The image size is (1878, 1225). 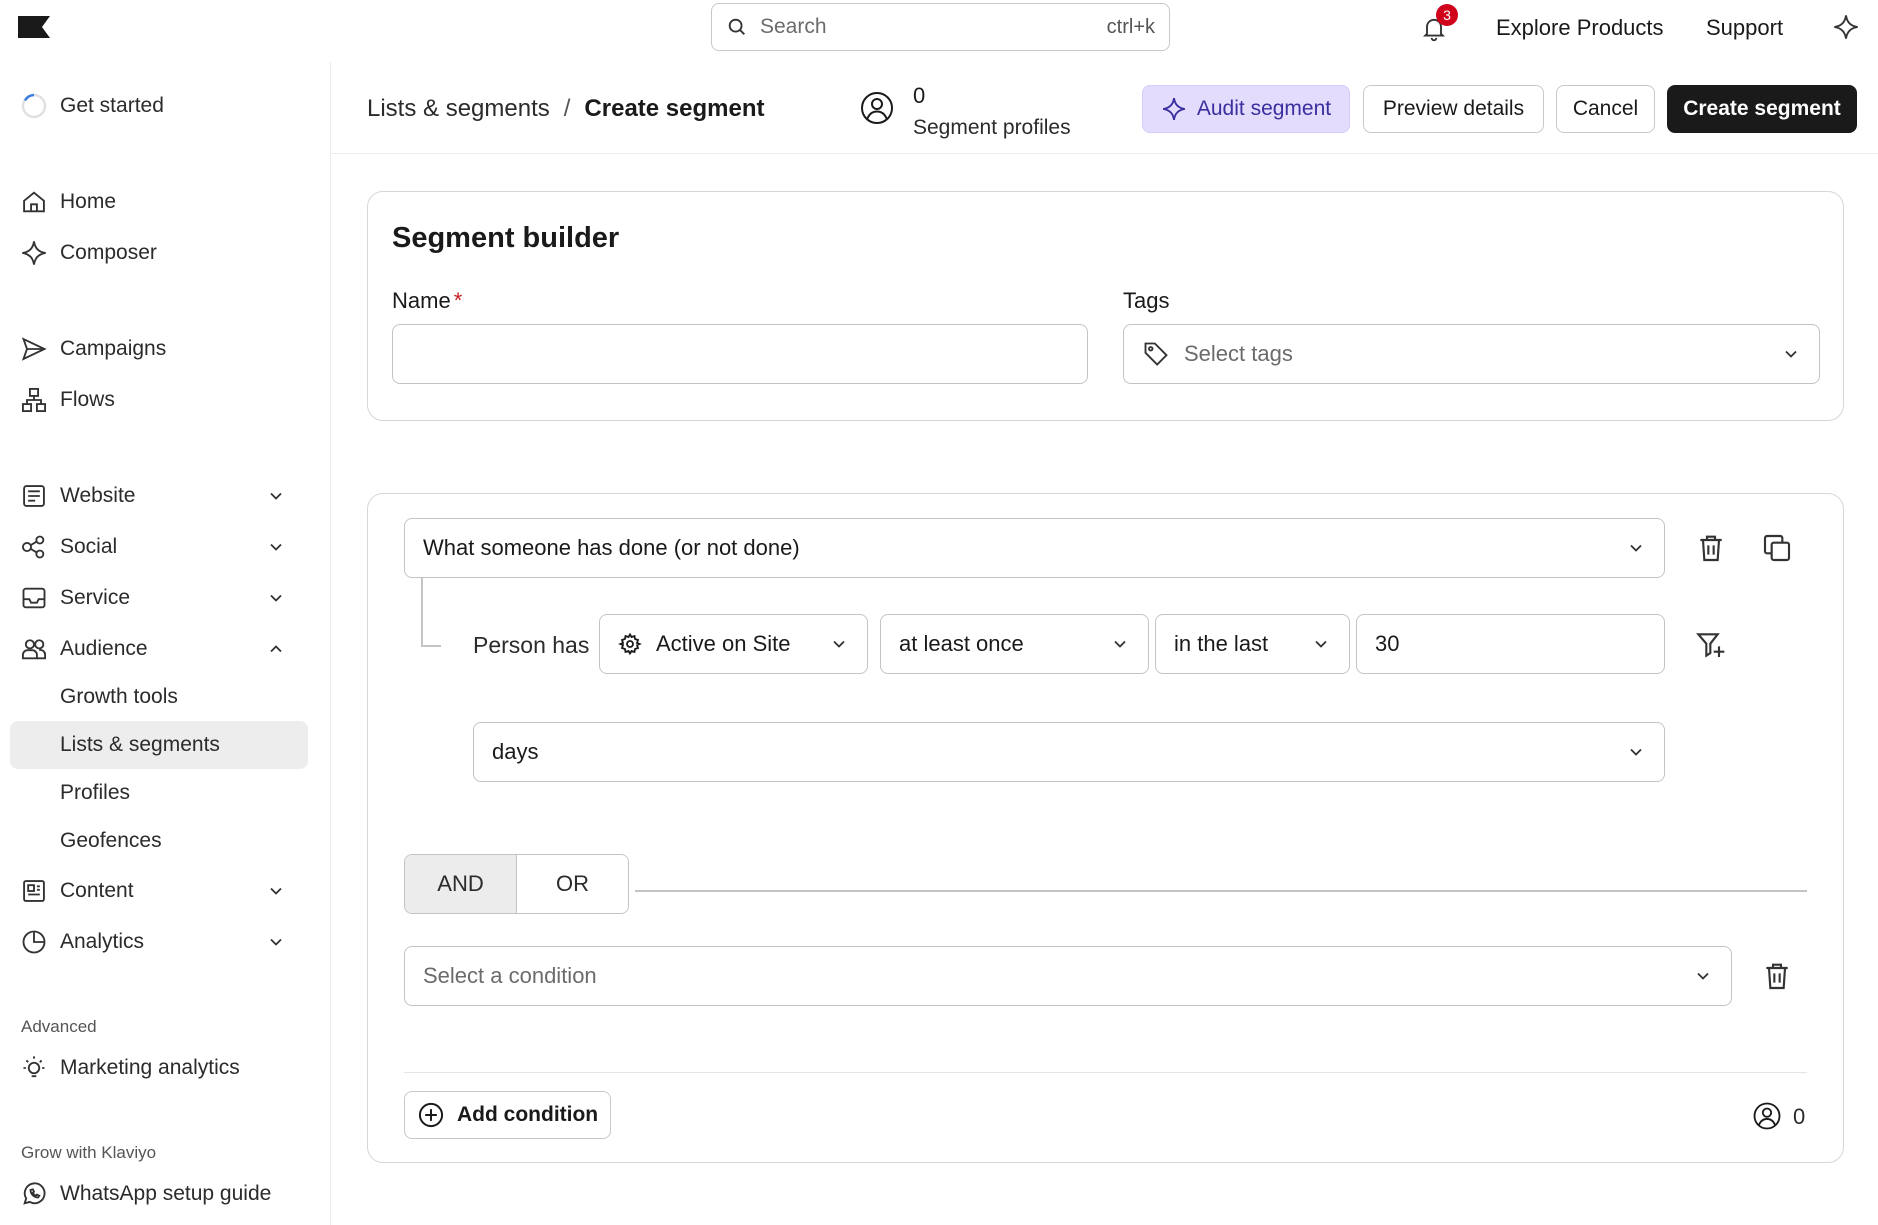 What do you see at coordinates (431, 1115) in the screenshot?
I see `plus-circle-icon` at bounding box center [431, 1115].